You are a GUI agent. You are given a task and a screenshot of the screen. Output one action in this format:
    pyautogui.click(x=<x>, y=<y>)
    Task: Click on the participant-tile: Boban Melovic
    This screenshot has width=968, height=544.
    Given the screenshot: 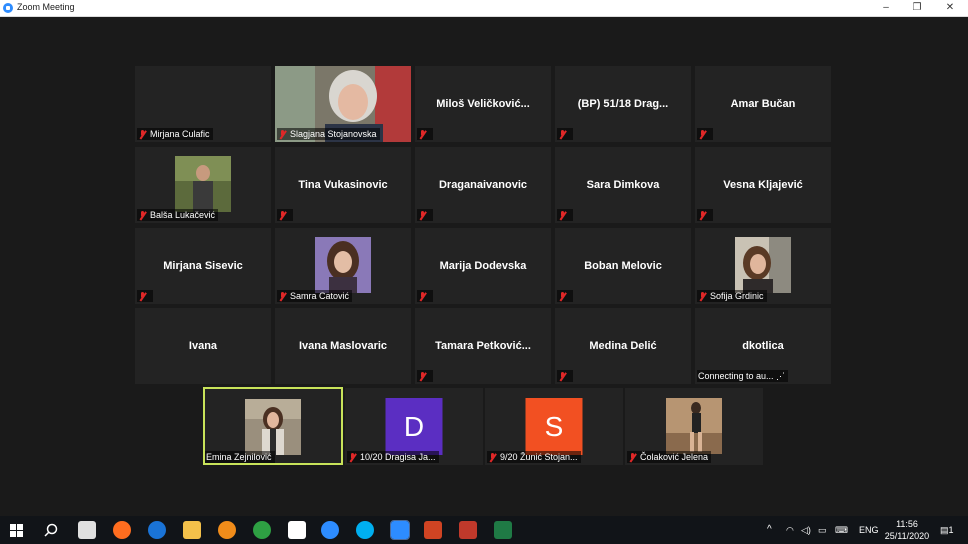 What is the action you would take?
    pyautogui.click(x=623, y=266)
    